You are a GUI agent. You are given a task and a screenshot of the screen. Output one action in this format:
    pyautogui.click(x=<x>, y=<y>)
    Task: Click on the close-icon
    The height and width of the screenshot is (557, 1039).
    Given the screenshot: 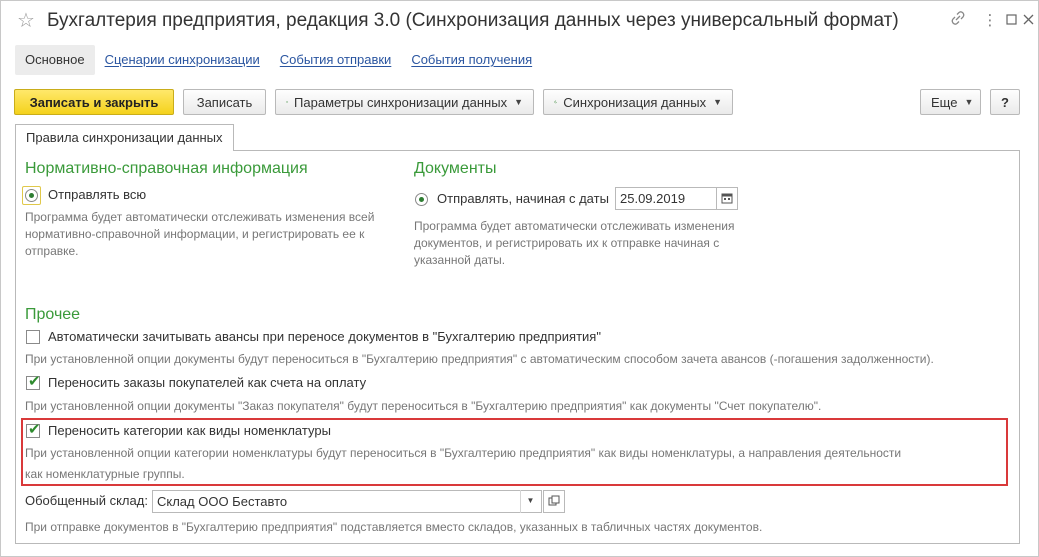 What is the action you would take?
    pyautogui.click(x=1028, y=21)
    